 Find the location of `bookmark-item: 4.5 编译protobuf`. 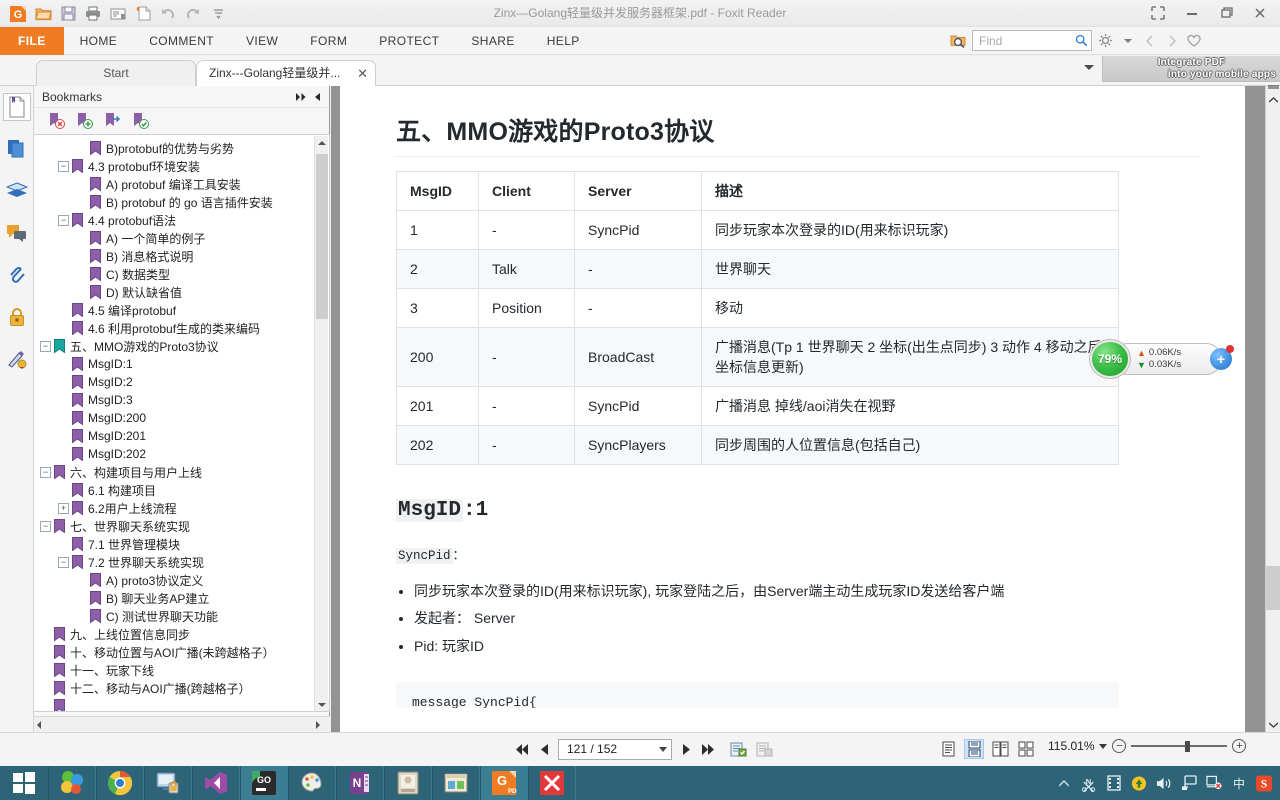

bookmark-item: 4.5 编译protobuf is located at coordinates (181, 310).